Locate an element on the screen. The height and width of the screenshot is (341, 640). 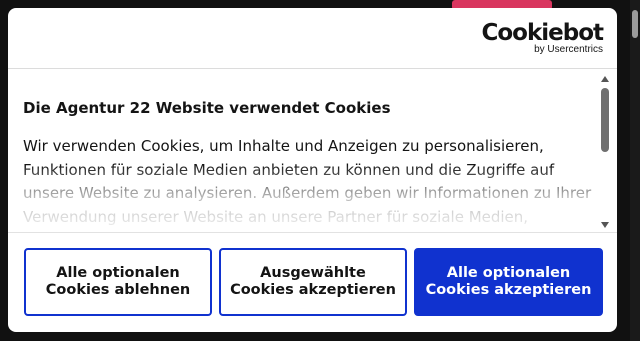
content-scrollbar is located at coordinates (605, 152).